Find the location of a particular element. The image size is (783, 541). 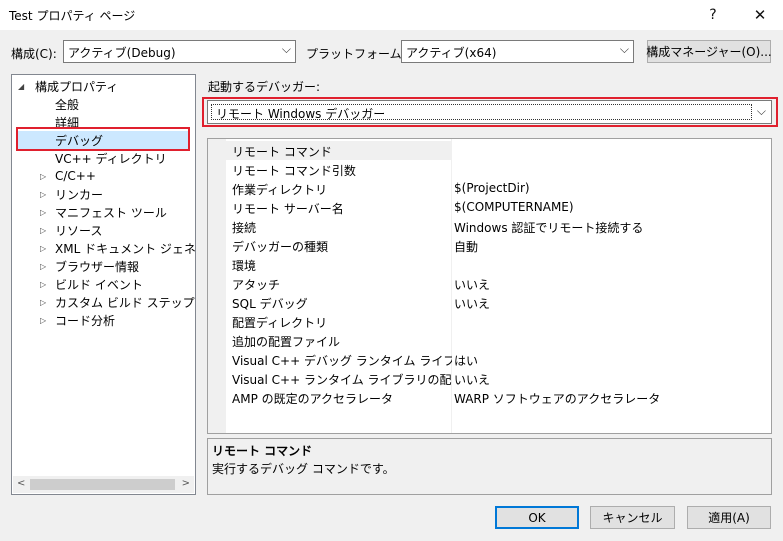

tree-item-label: ブラウザー情報 is located at coordinates (97, 266).